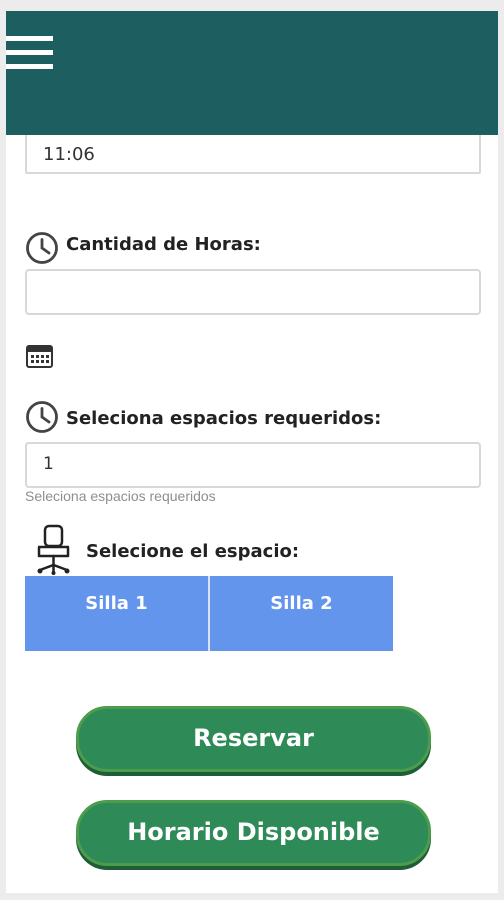  What do you see at coordinates (253, 739) in the screenshot?
I see `reserve-button: Reservar` at bounding box center [253, 739].